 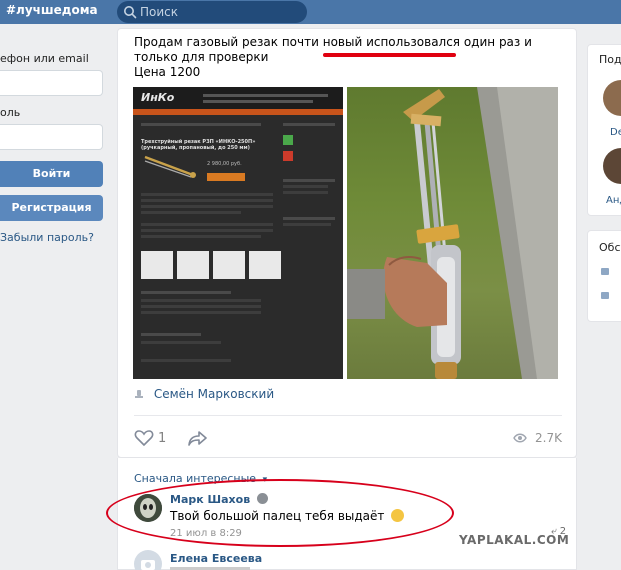 What do you see at coordinates (280, 513) in the screenshot?
I see `highlight-ellipse` at bounding box center [280, 513].